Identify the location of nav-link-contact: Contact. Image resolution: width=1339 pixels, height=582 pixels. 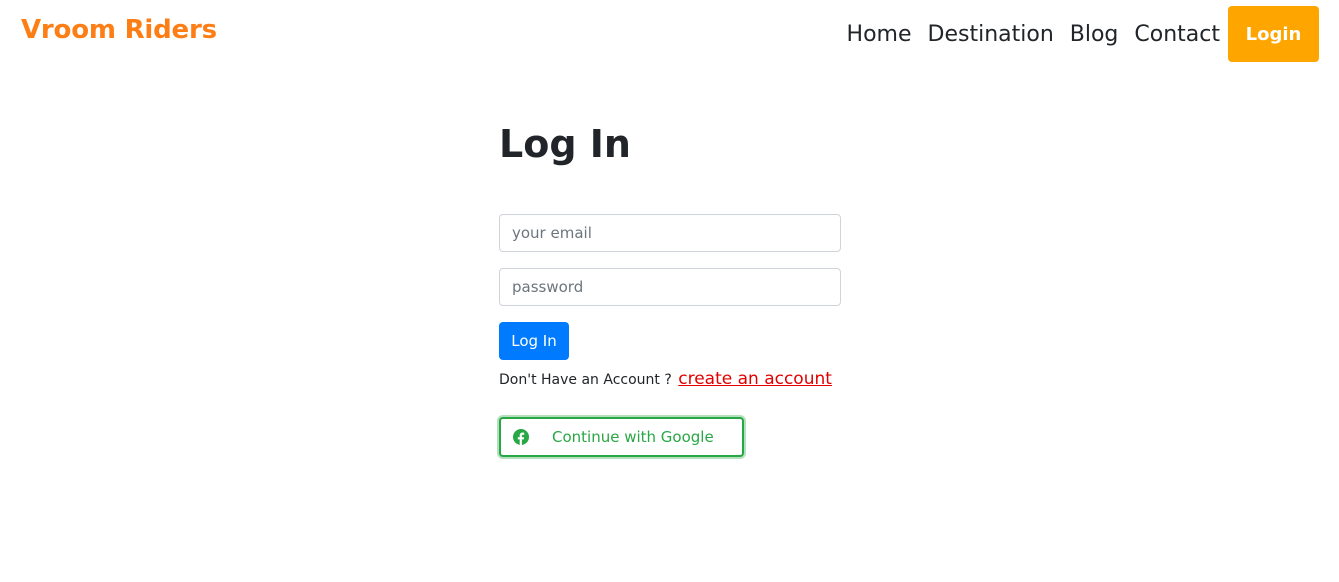
(1177, 34).